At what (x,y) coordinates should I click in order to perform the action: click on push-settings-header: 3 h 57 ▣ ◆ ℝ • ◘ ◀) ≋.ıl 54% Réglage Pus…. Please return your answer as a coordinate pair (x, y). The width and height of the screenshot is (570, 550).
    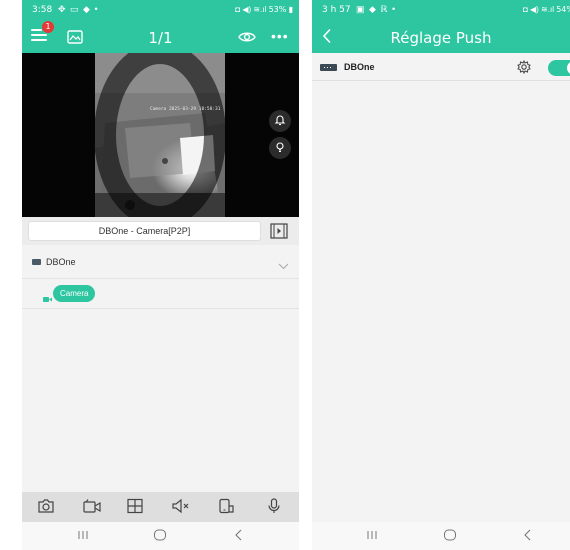
    Looking at the image, I should click on (441, 26).